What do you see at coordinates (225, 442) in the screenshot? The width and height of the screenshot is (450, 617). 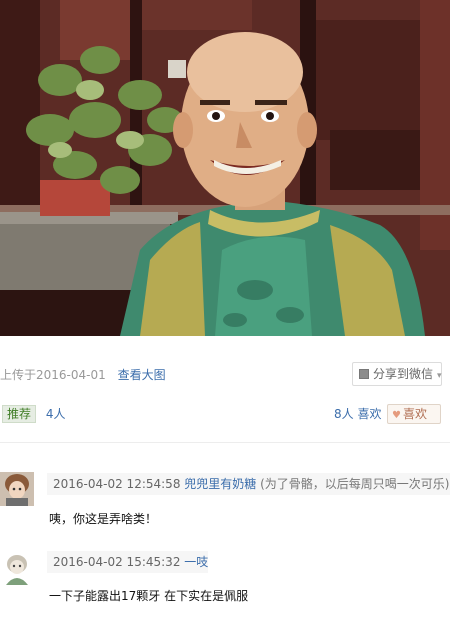 I see `divider` at bounding box center [225, 442].